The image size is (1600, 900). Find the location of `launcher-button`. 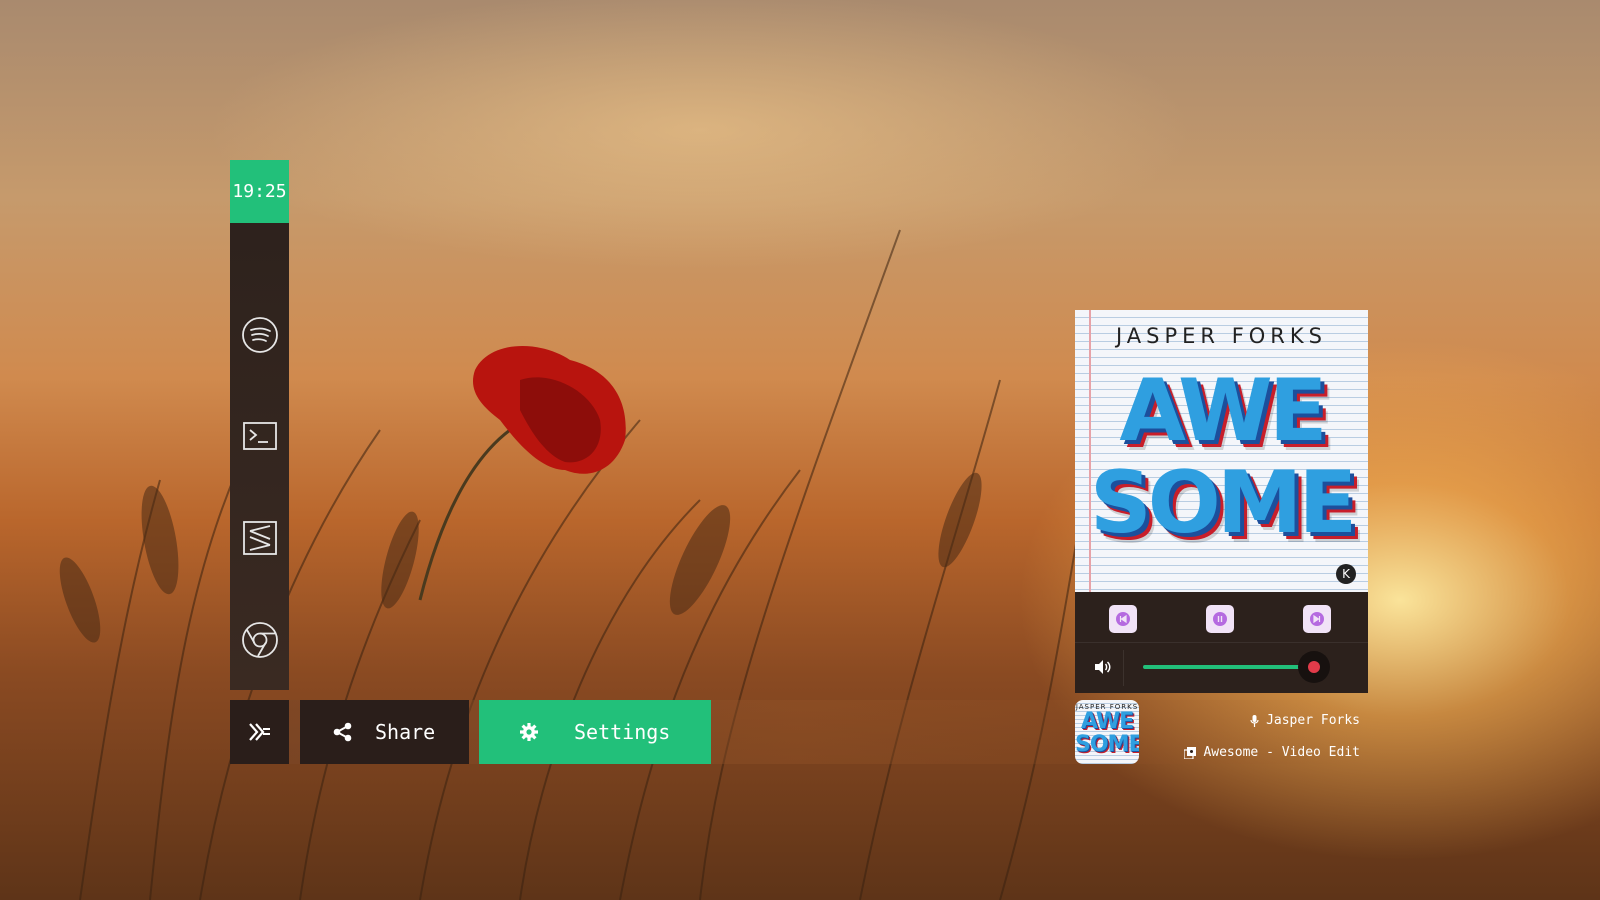

launcher-button is located at coordinates (259, 732).